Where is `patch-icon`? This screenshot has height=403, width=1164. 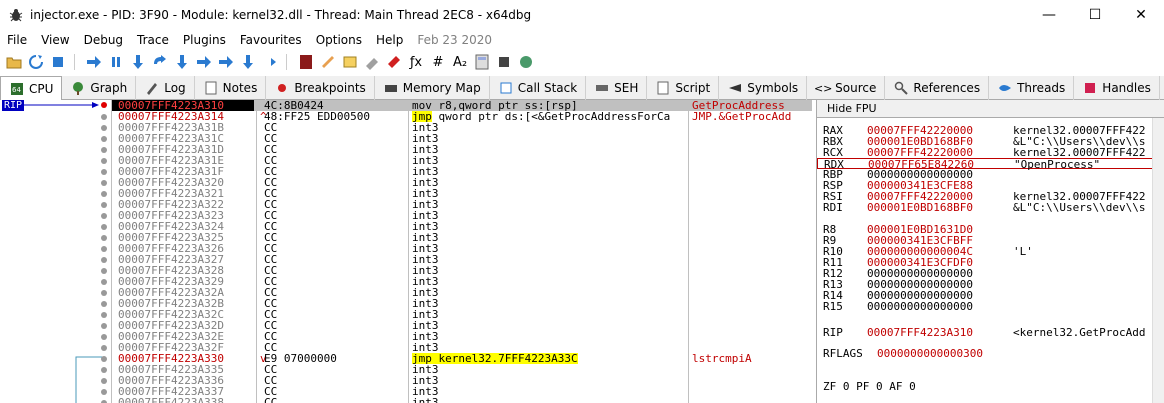
patch-icon is located at coordinates (328, 62).